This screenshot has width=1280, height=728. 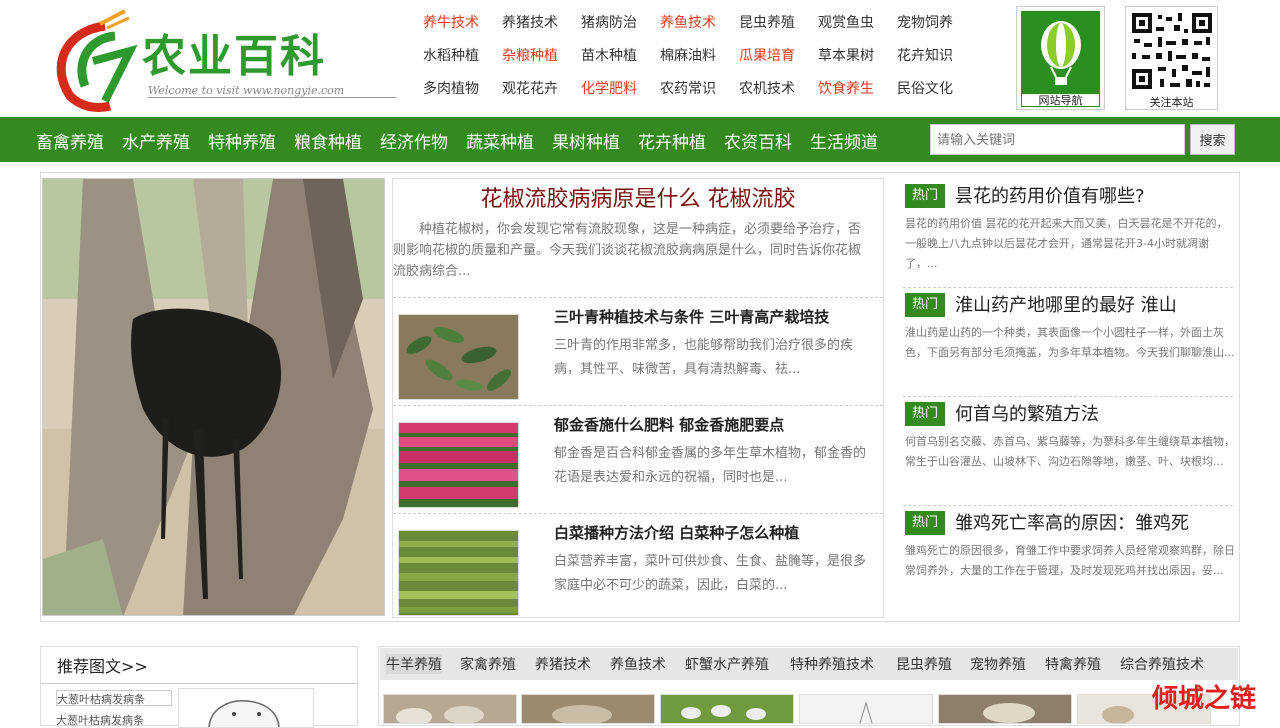 I want to click on main-nav-item: 经济作物, so click(x=414, y=140).